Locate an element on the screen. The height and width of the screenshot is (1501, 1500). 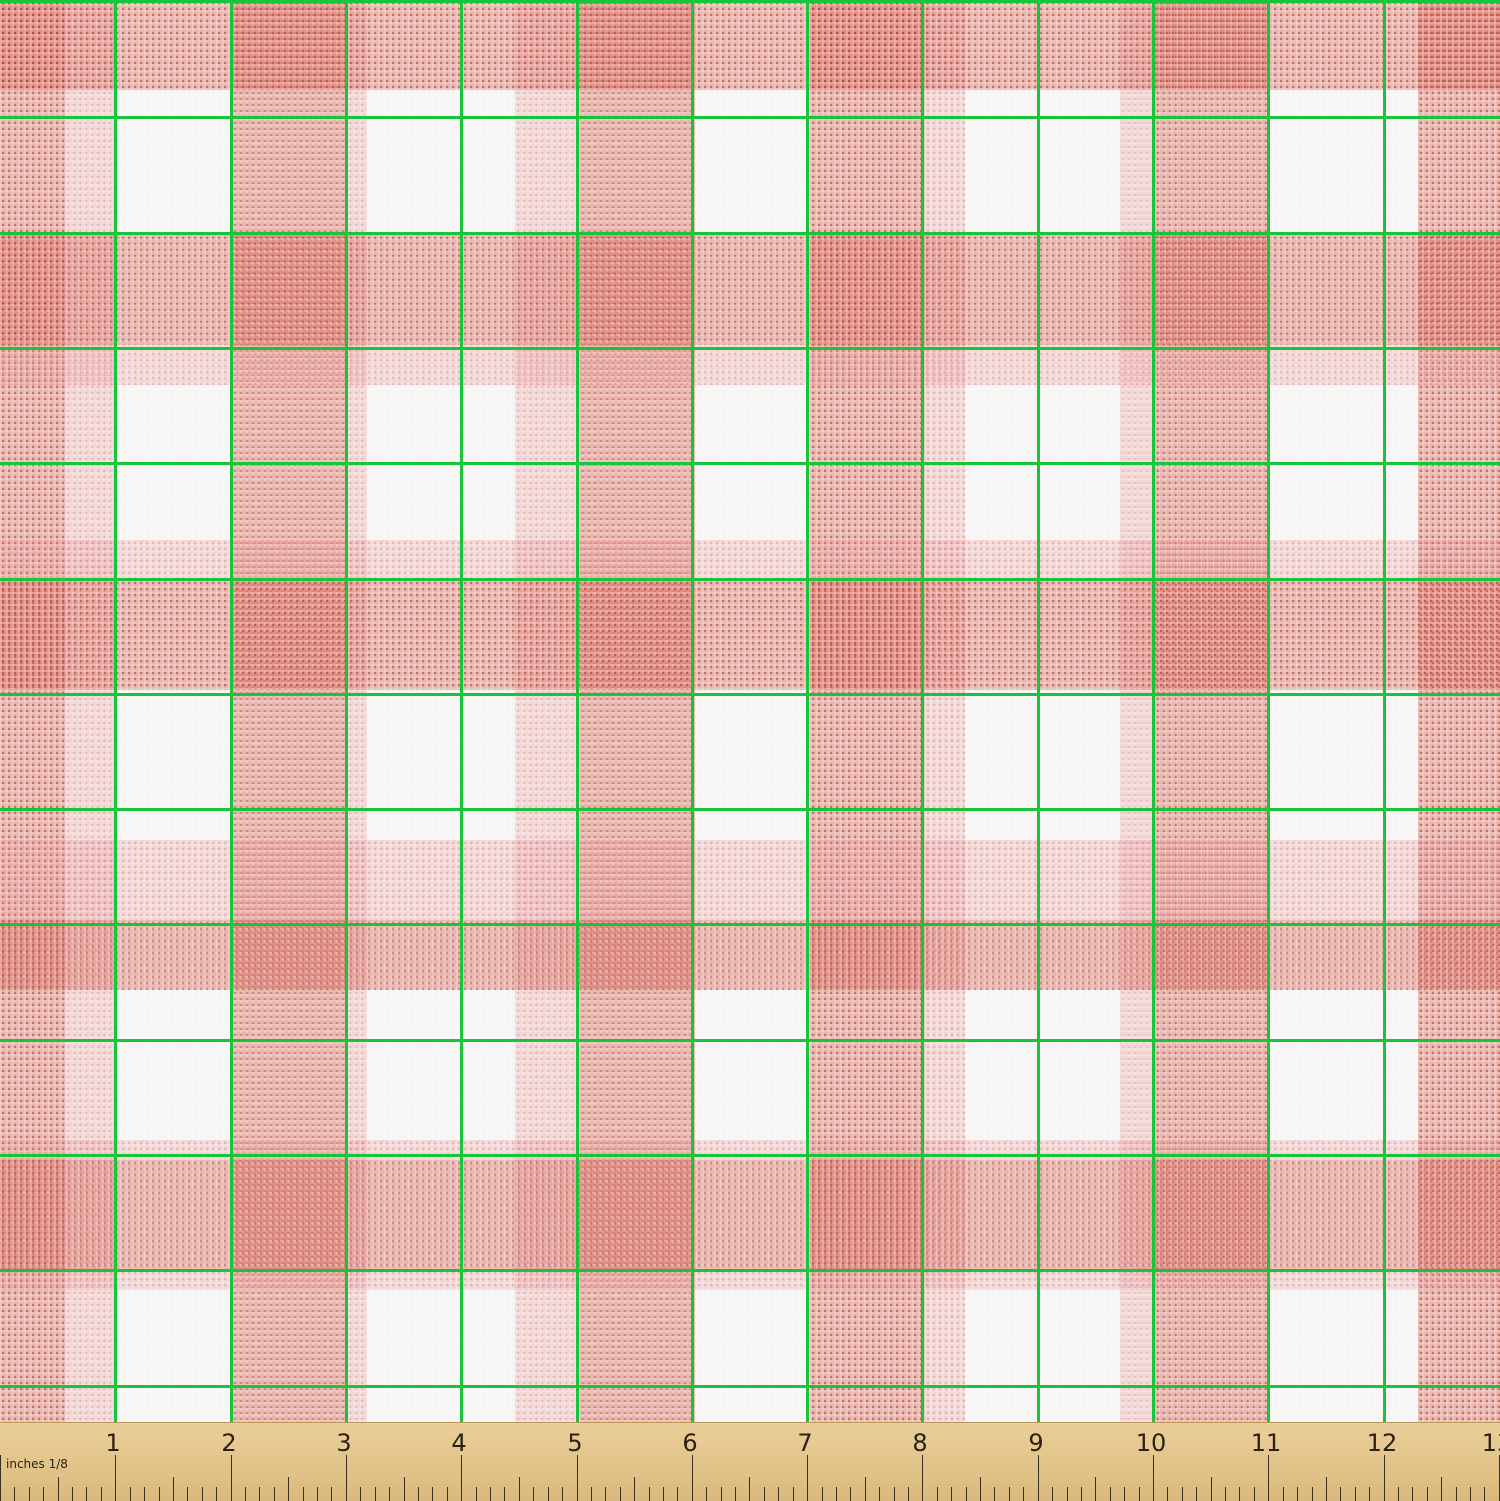
ruler-number: 6 is located at coordinates (690, 1443).